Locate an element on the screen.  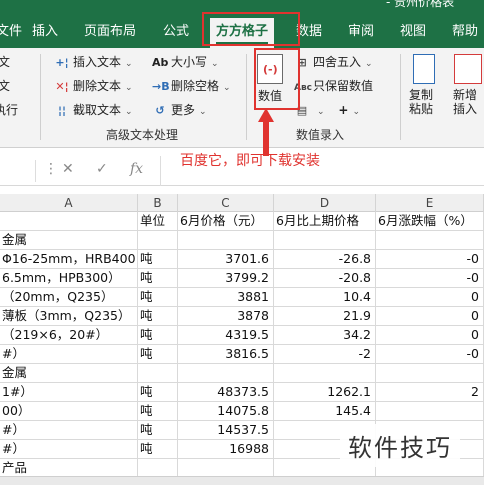
delete-text-button: ✕¦ 删除文本 ⌄ is located at coordinates (93, 86).